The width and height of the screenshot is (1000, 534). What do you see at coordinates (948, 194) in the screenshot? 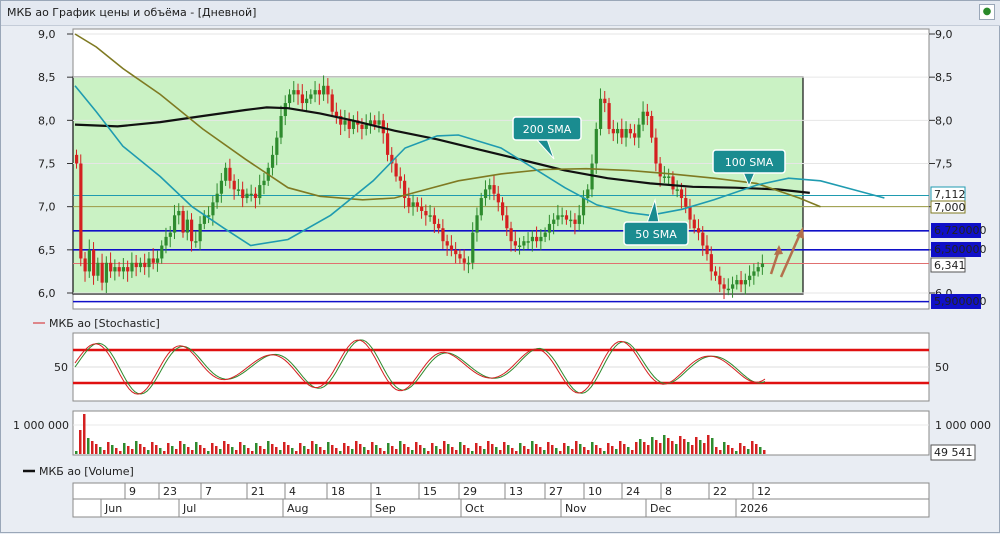
I see `sma50-value-box: 7,112` at bounding box center [948, 194].